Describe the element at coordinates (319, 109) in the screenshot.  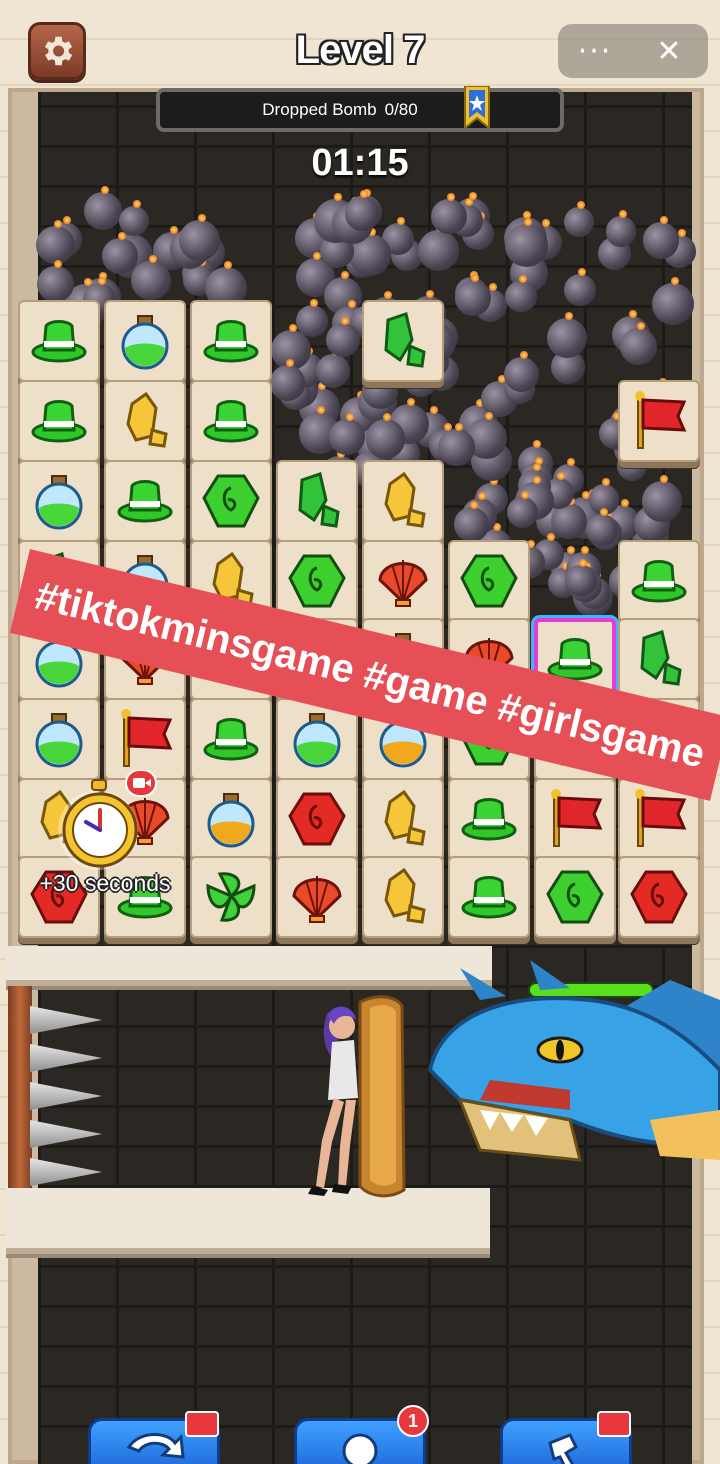
I see `progress-label: Dropped Bomb` at that location.